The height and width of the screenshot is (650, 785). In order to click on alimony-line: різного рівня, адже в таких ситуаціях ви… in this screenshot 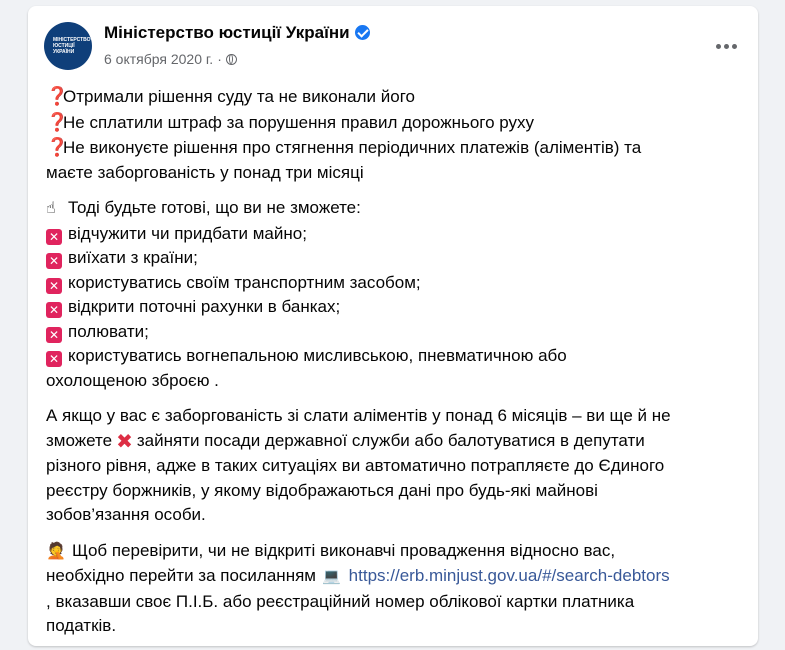, I will do `click(355, 465)`.